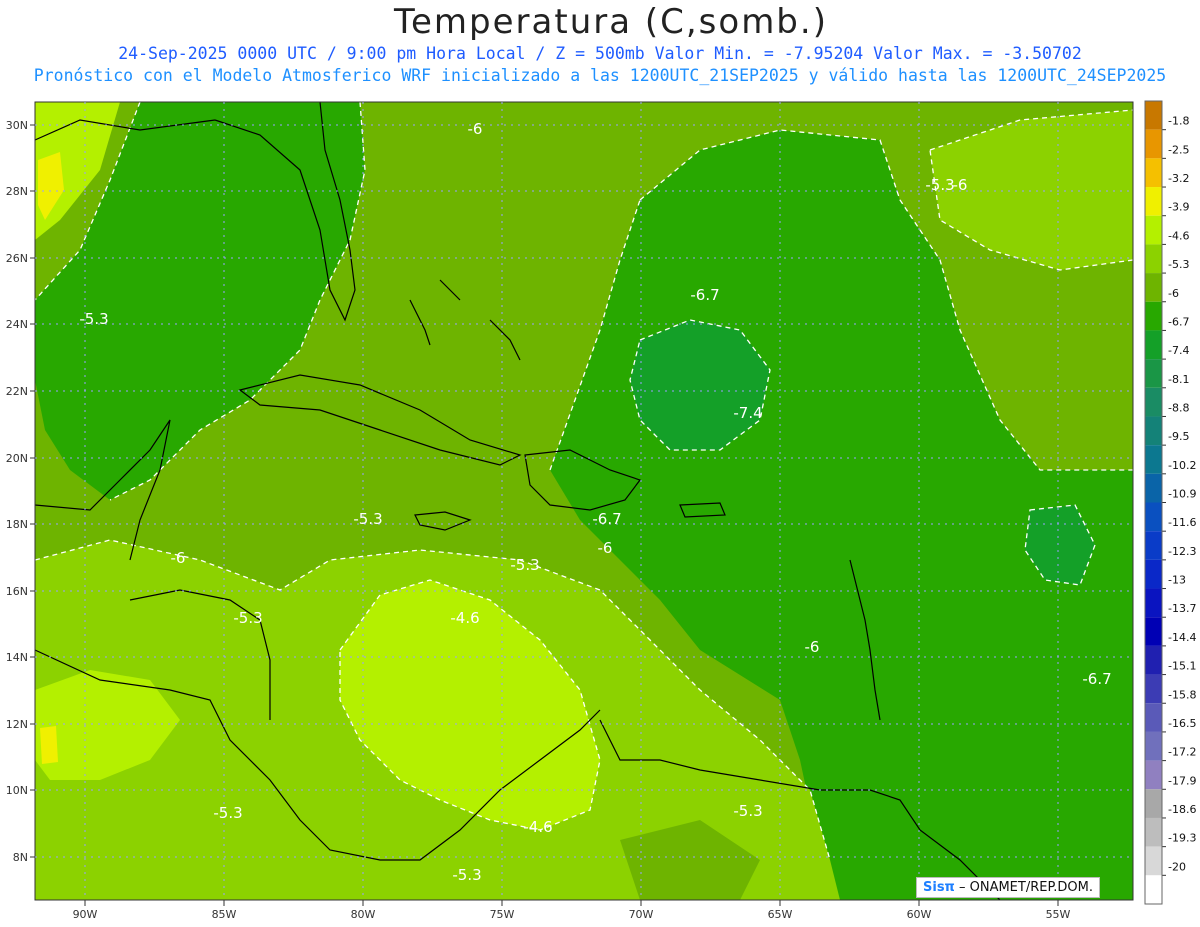 The image size is (1200, 927). I want to click on longitude-labels: 90W 85W 80W 75W 70W 65W 60W 55W, so click(572, 910).